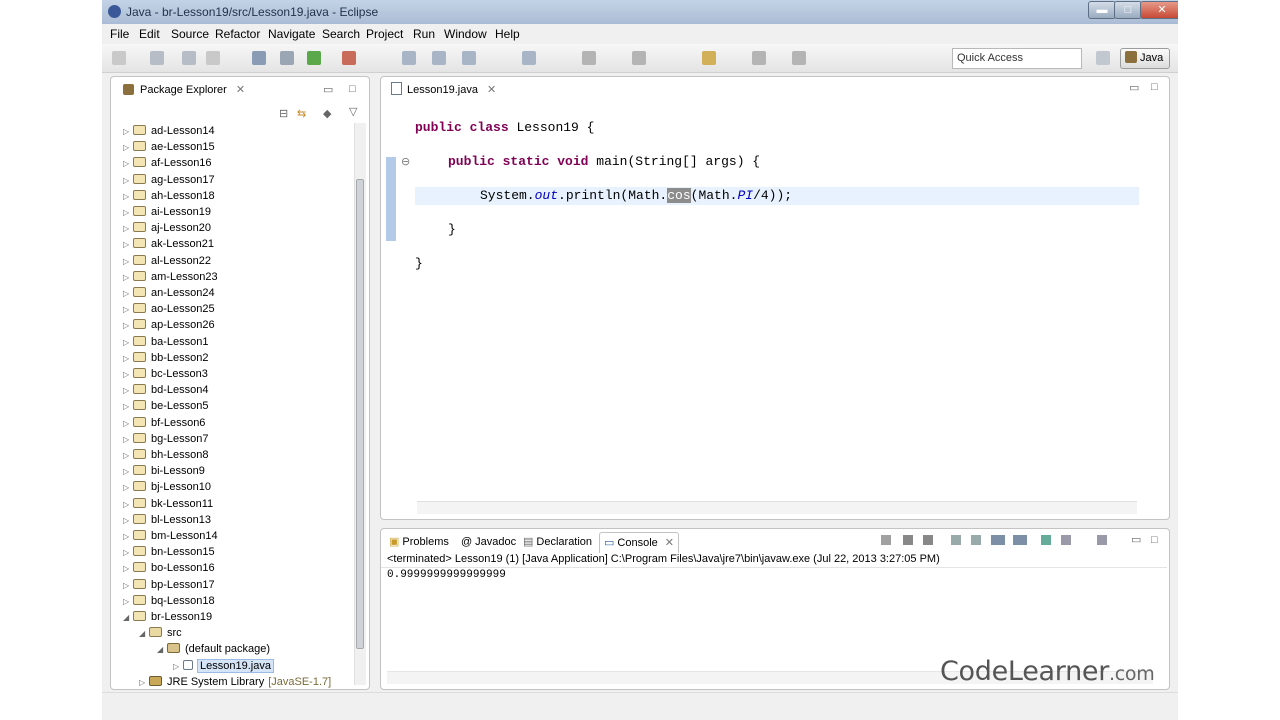 The height and width of the screenshot is (720, 1280). Describe the element at coordinates (1017, 58) in the screenshot. I see `quick-access-field: Quick Access` at that location.